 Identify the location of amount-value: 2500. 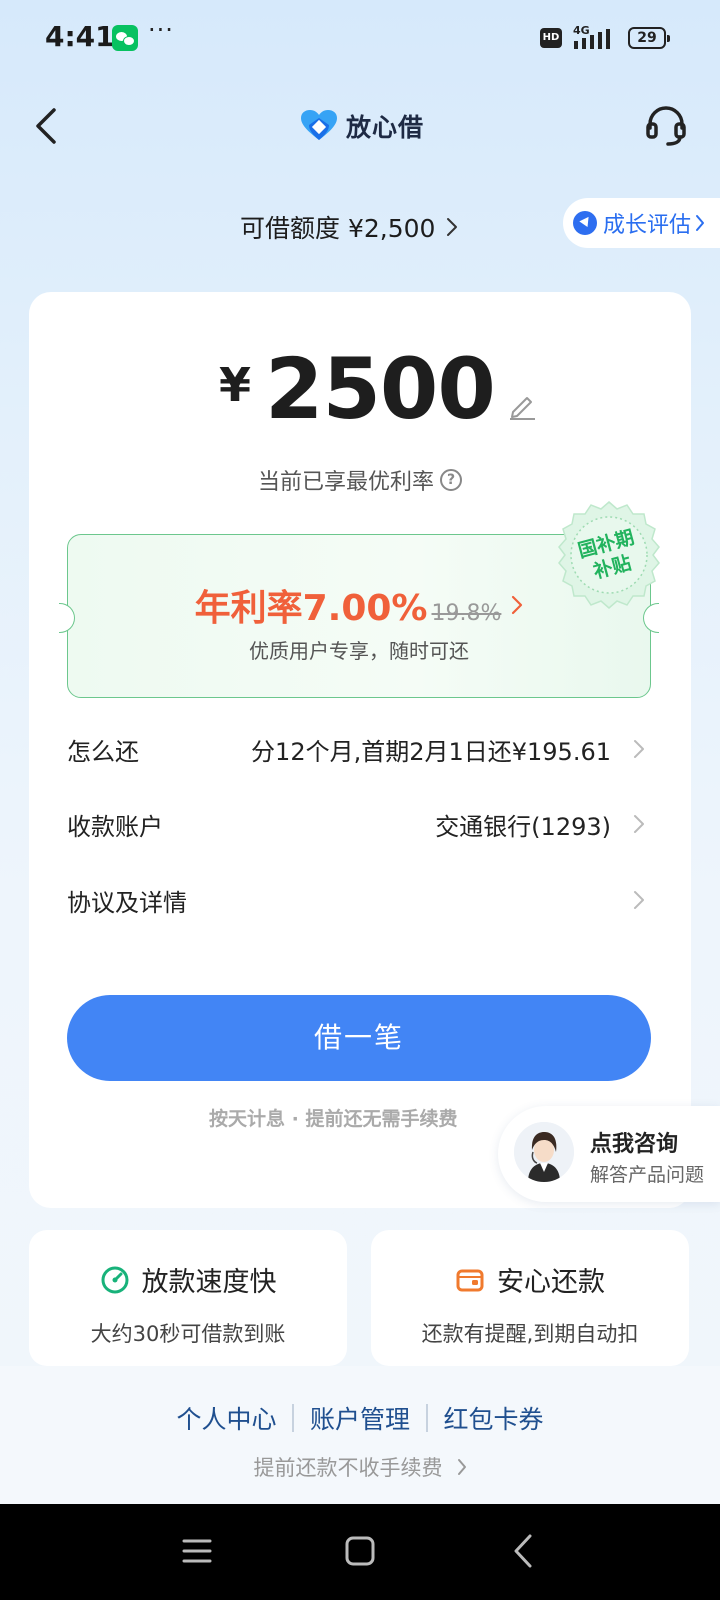
(380, 389).